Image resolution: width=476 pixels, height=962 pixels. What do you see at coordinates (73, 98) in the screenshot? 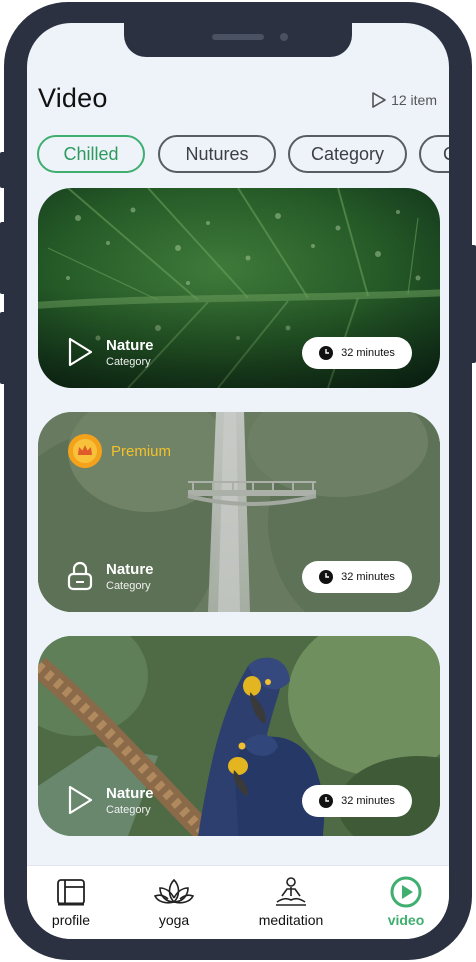
I see `page-title: Video` at bounding box center [73, 98].